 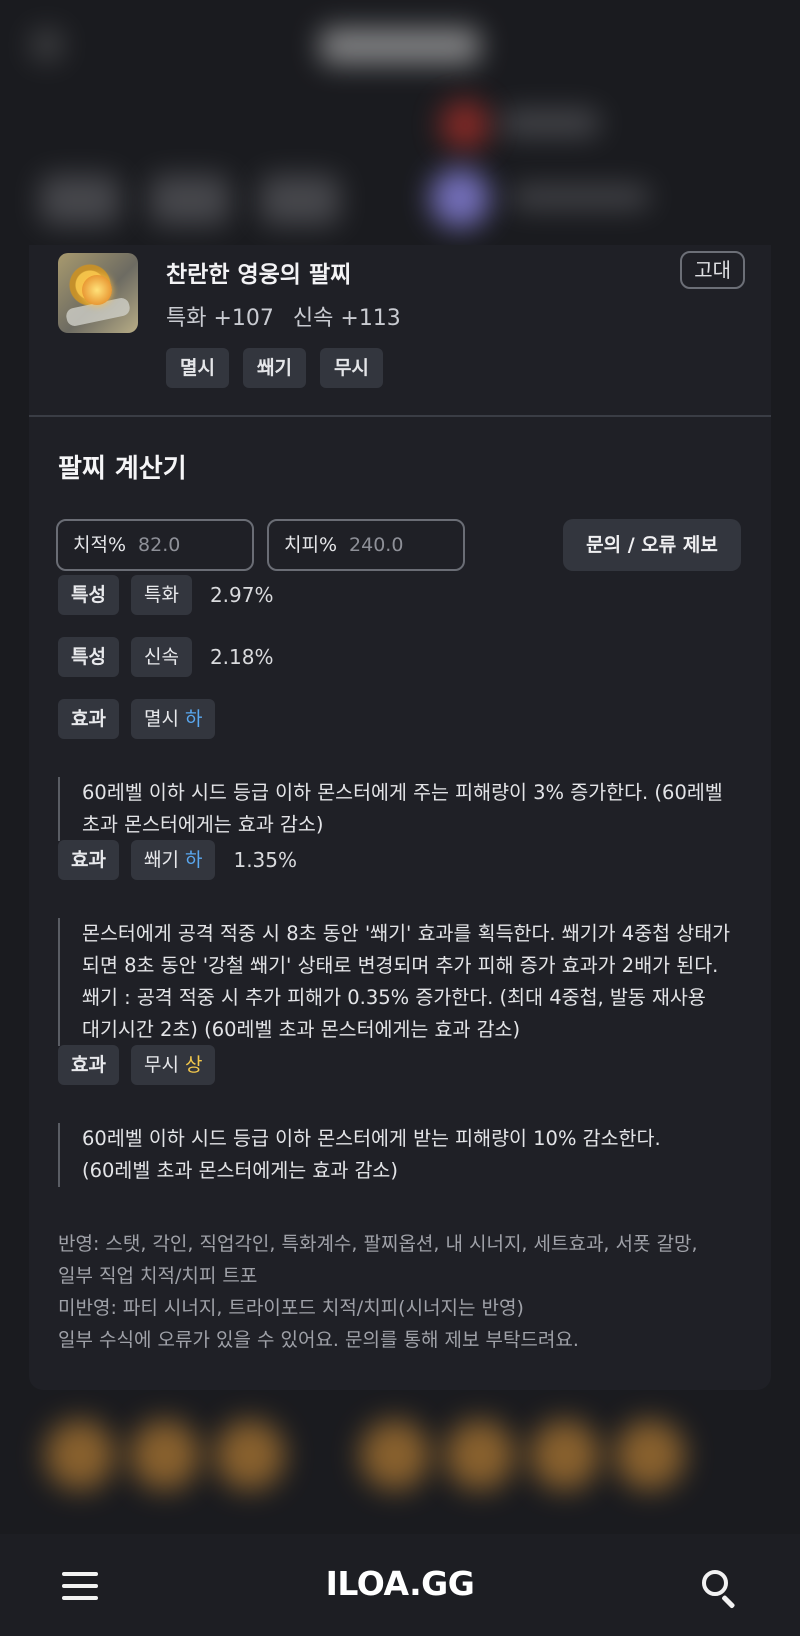 I want to click on site-logo: ILOA.GG, so click(x=400, y=1583).